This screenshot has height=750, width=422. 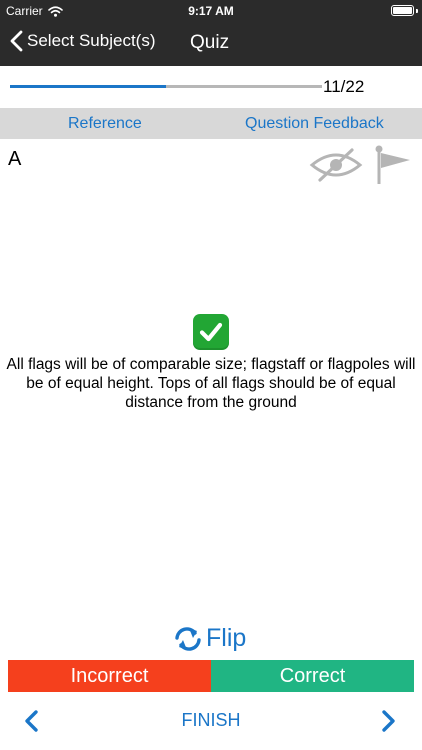 I want to click on progress-counter: 11/22, so click(x=344, y=86).